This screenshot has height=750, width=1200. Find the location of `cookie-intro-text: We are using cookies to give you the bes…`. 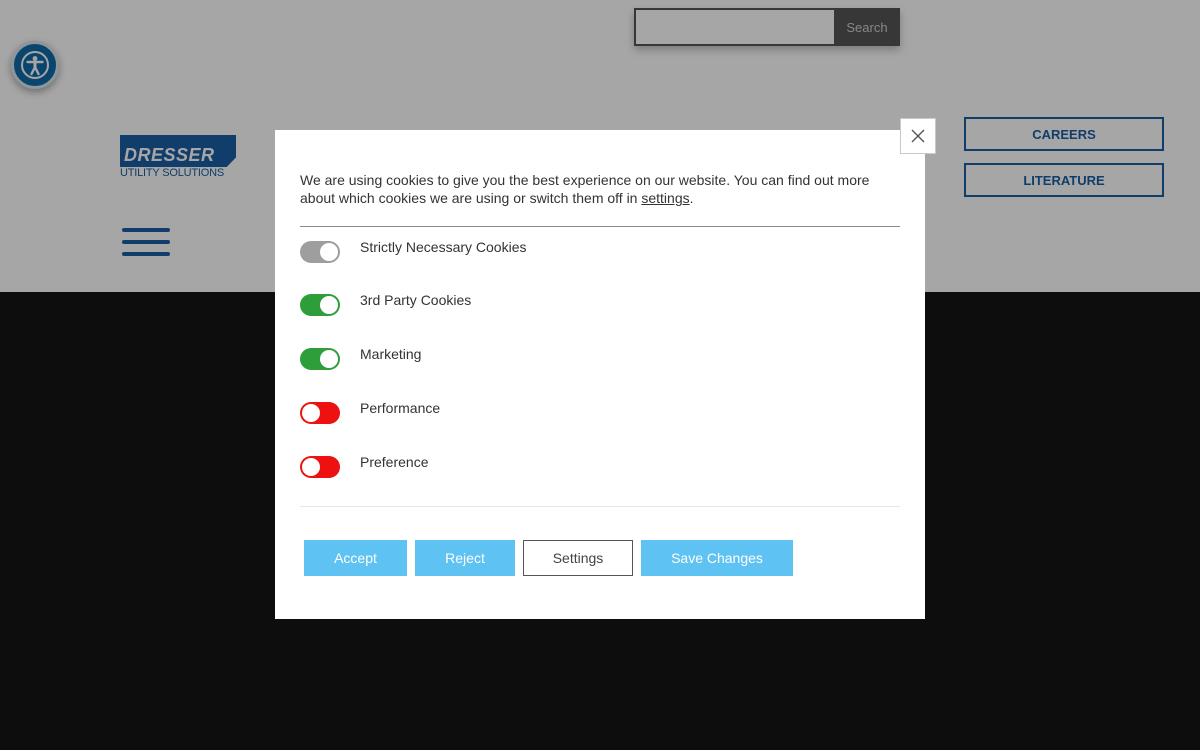

cookie-intro-text: We are using cookies to give you the bes… is located at coordinates (600, 189).